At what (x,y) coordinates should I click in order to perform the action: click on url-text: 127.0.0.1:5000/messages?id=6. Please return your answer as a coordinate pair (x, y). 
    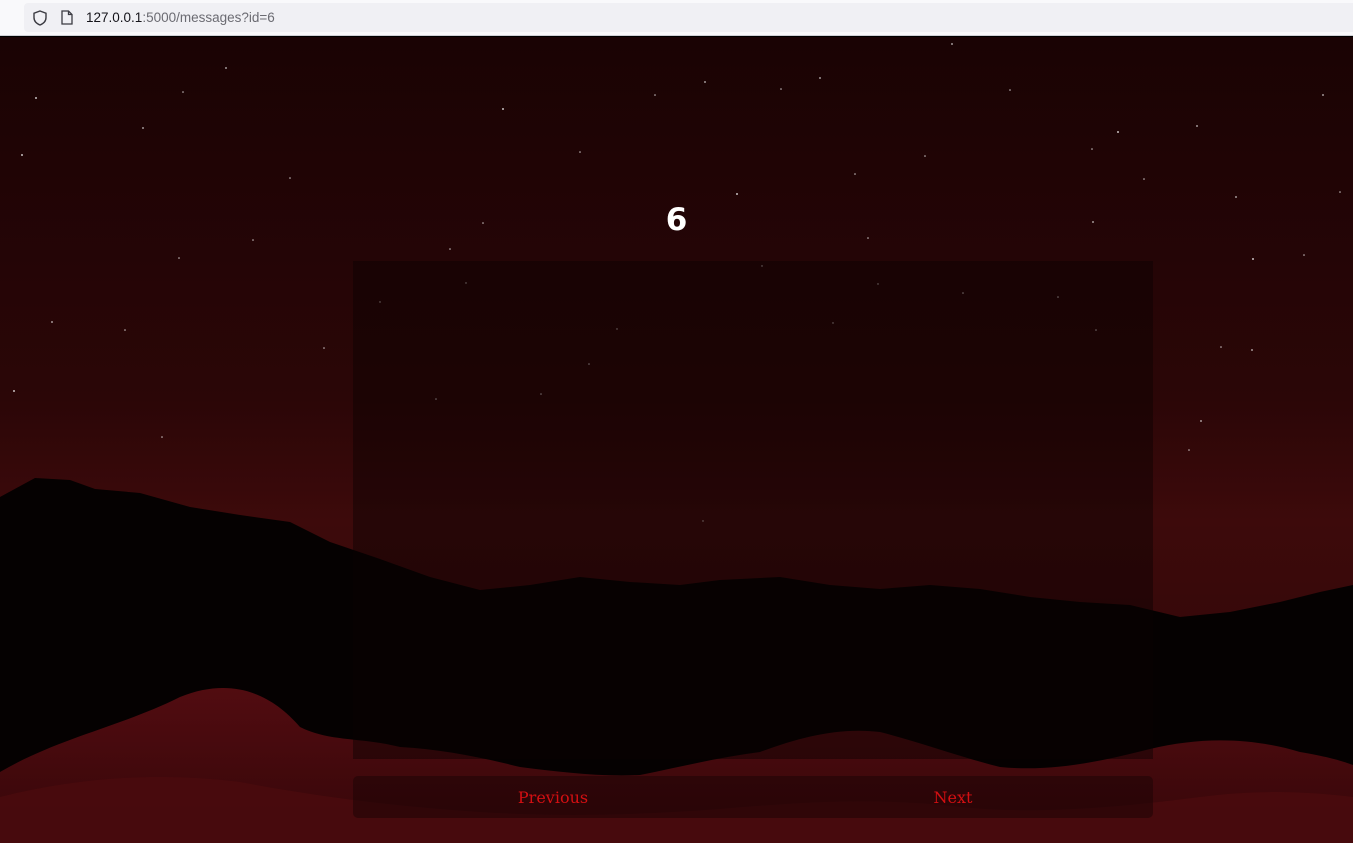
    Looking at the image, I should click on (180, 18).